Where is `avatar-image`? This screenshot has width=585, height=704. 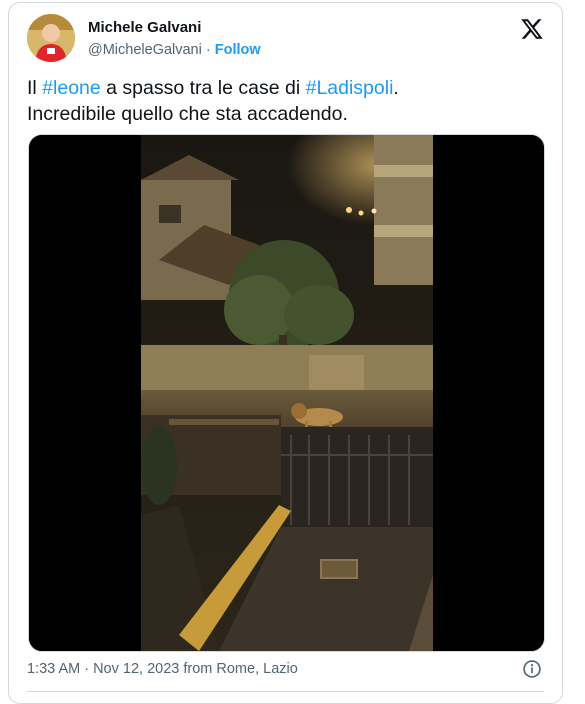
avatar-image is located at coordinates (51, 38).